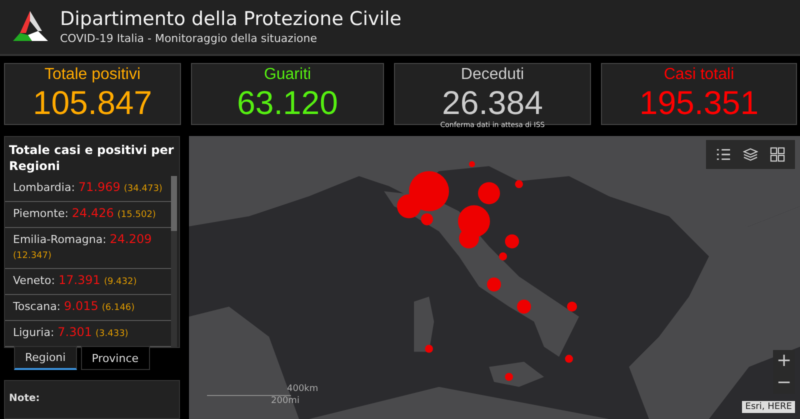 The height and width of the screenshot is (419, 800). Describe the element at coordinates (91, 158) in the screenshot. I see `panel-title: Totale casi e positivi per Regioni` at that location.